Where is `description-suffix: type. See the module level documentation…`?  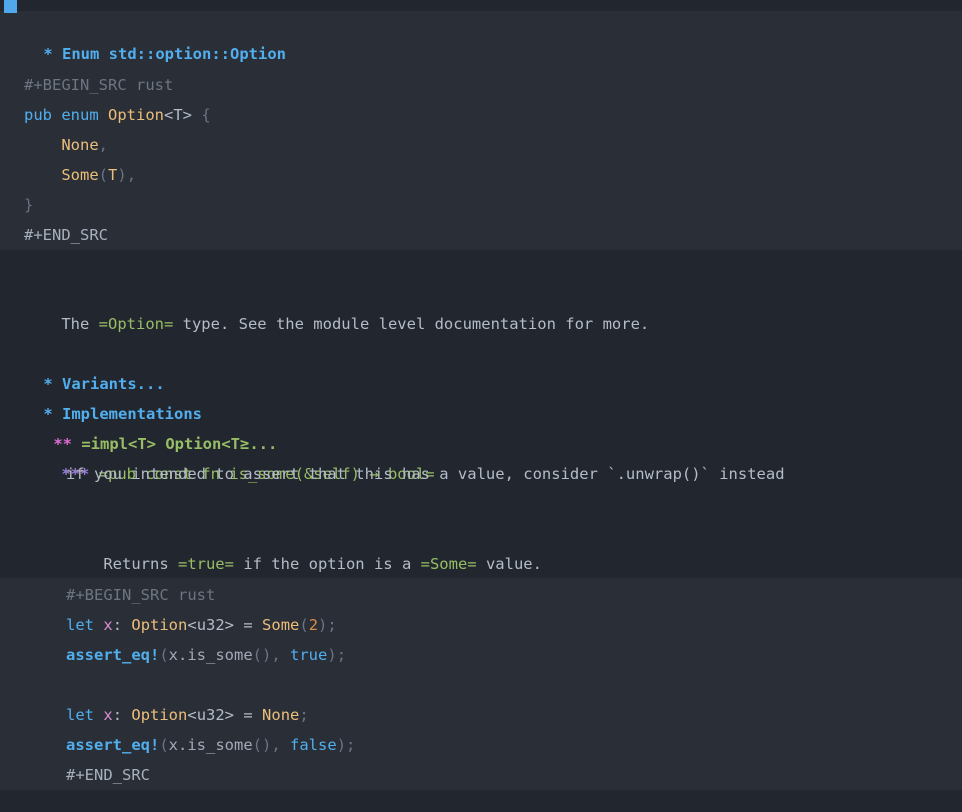
description-suffix: type. See the module level documentation… is located at coordinates (411, 324).